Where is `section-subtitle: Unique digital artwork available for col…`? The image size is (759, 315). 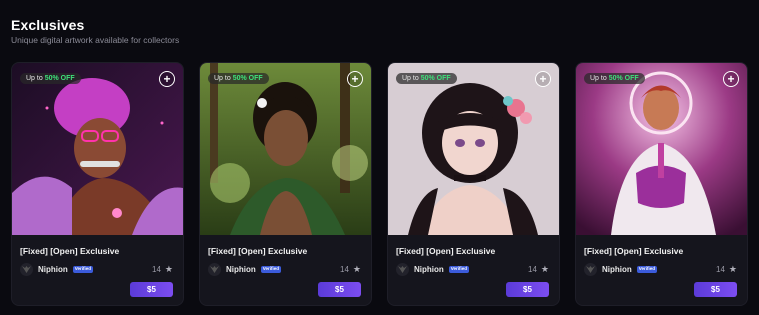
section-subtitle: Unique digital artwork available for col… is located at coordinates (95, 40).